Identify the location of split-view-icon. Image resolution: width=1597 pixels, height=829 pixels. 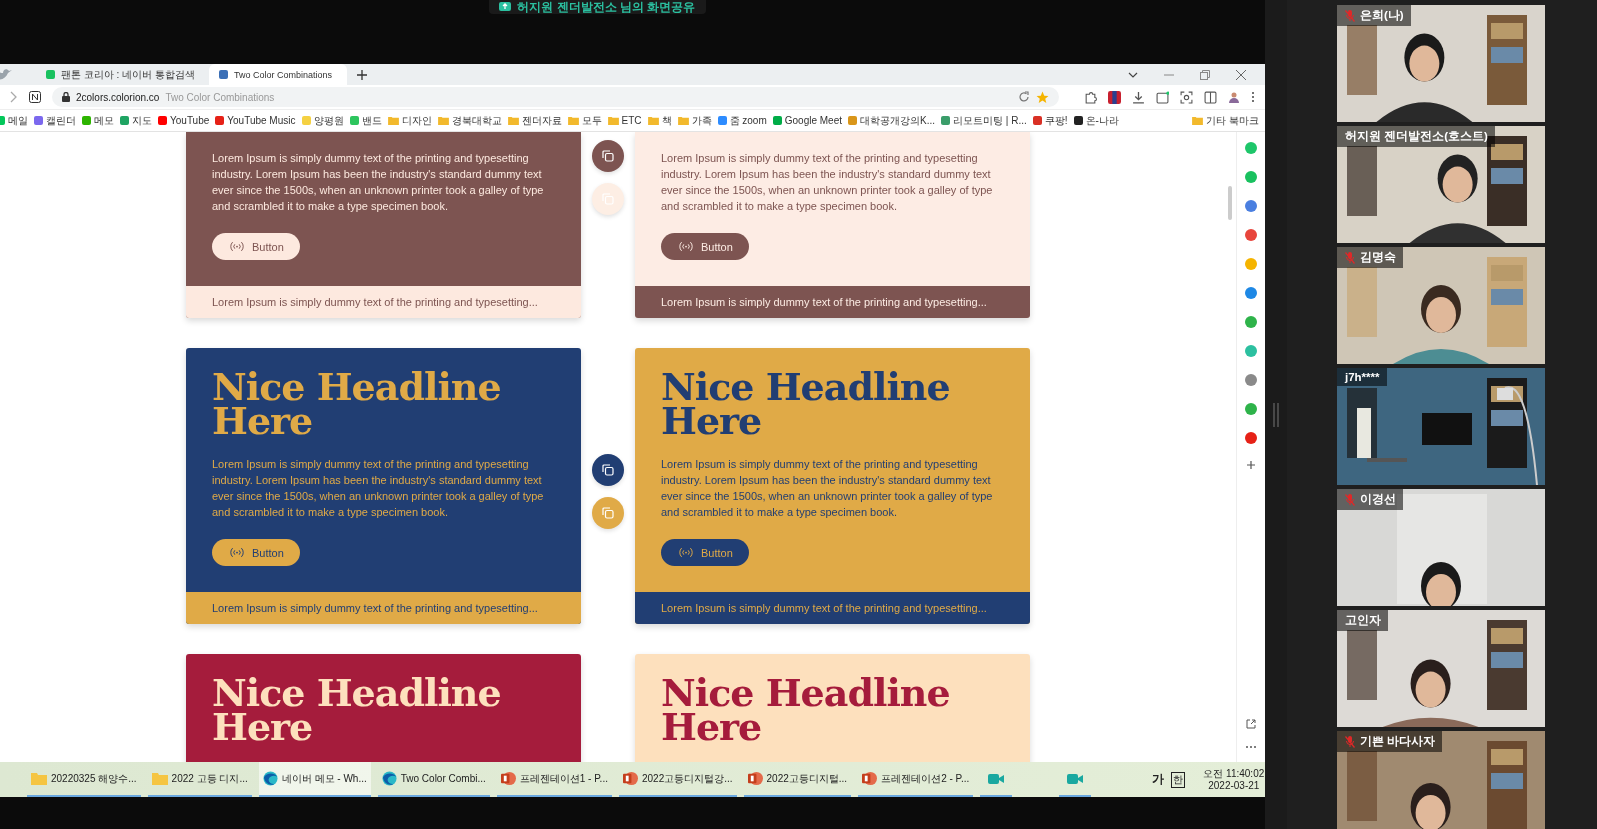
(1210, 97).